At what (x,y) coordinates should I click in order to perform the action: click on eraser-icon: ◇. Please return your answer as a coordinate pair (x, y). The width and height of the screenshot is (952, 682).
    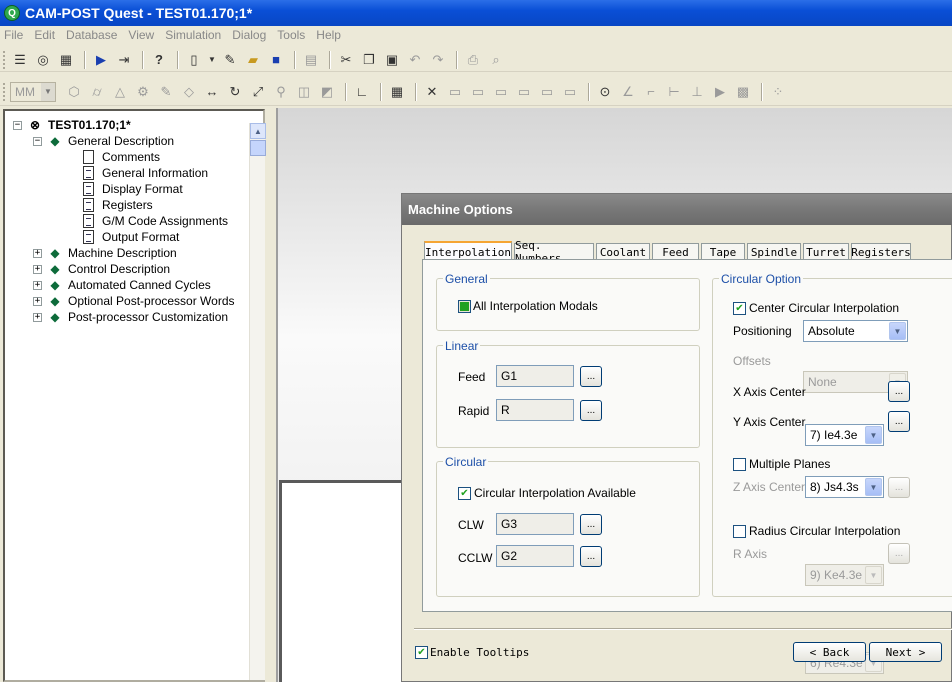
    Looking at the image, I should click on (189, 92).